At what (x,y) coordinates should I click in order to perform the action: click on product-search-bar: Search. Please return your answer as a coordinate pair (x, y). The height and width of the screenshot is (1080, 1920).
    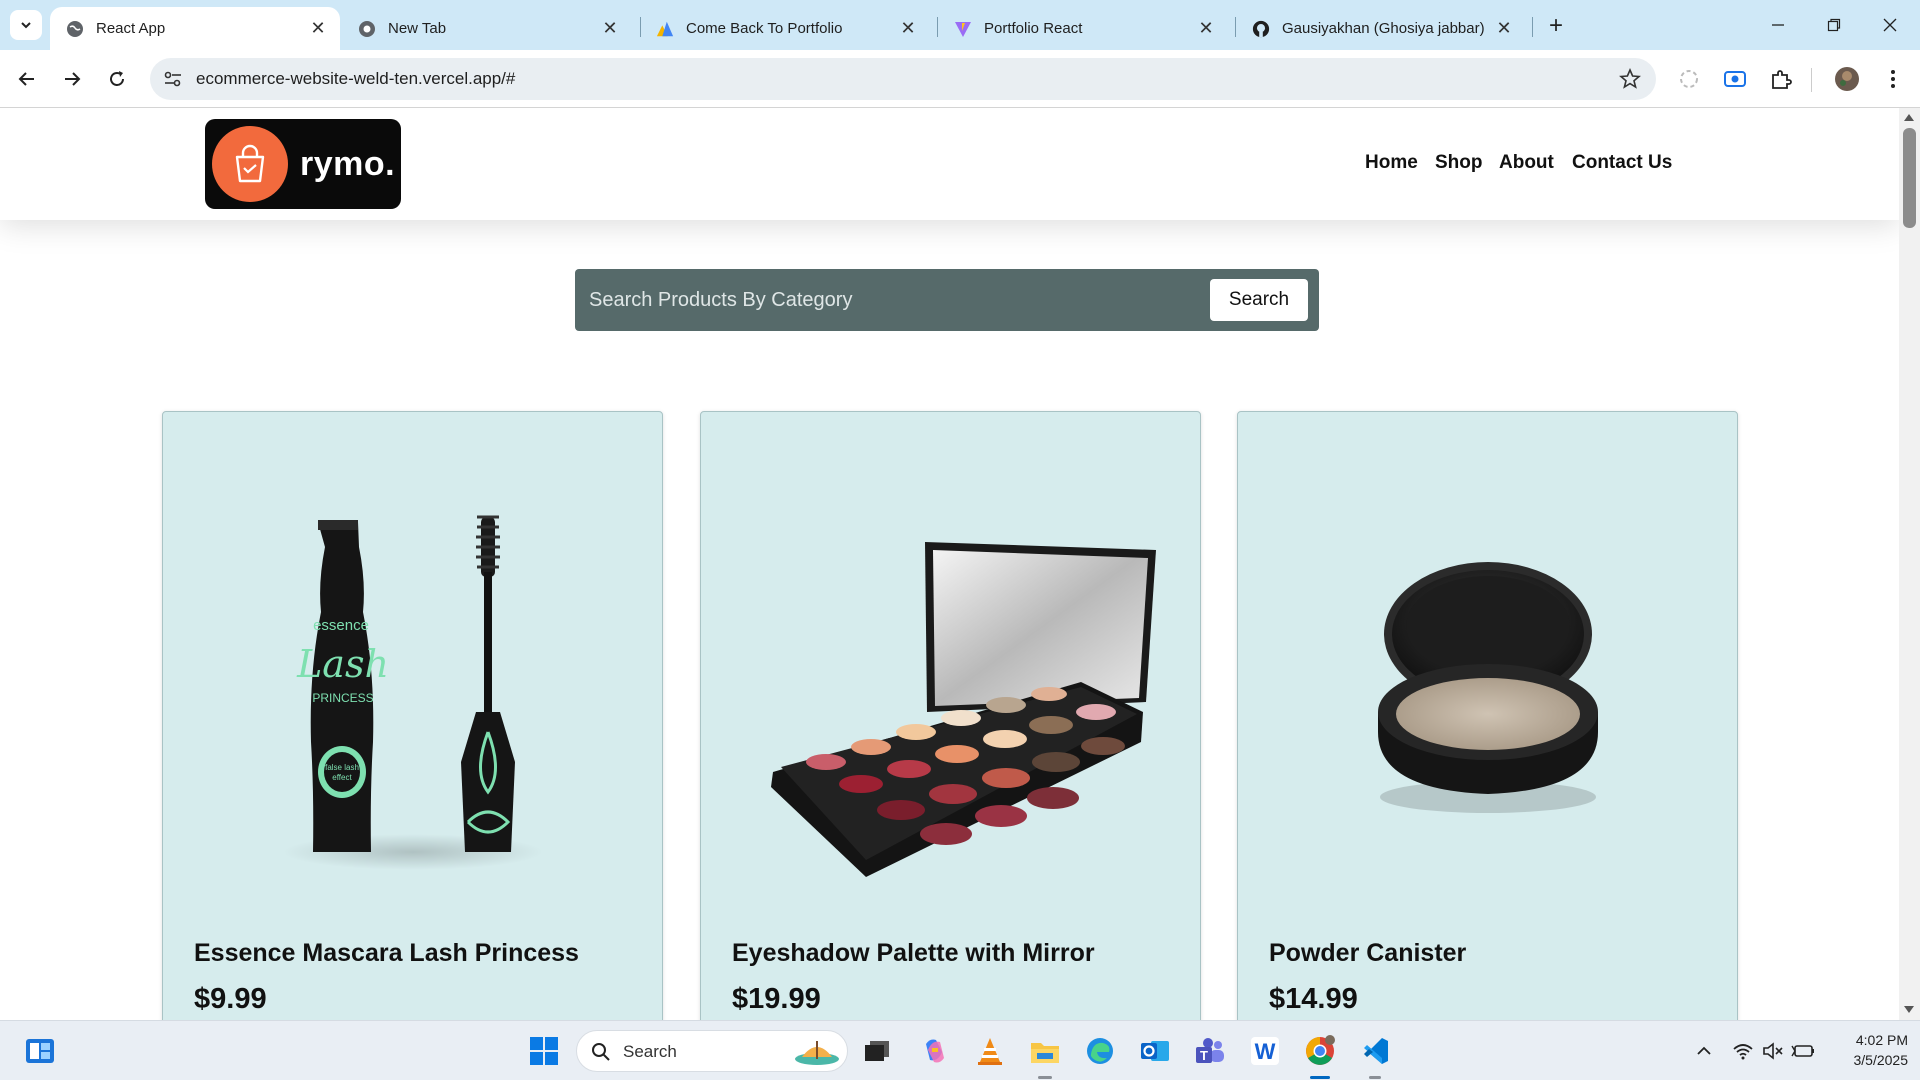
    Looking at the image, I should click on (947, 300).